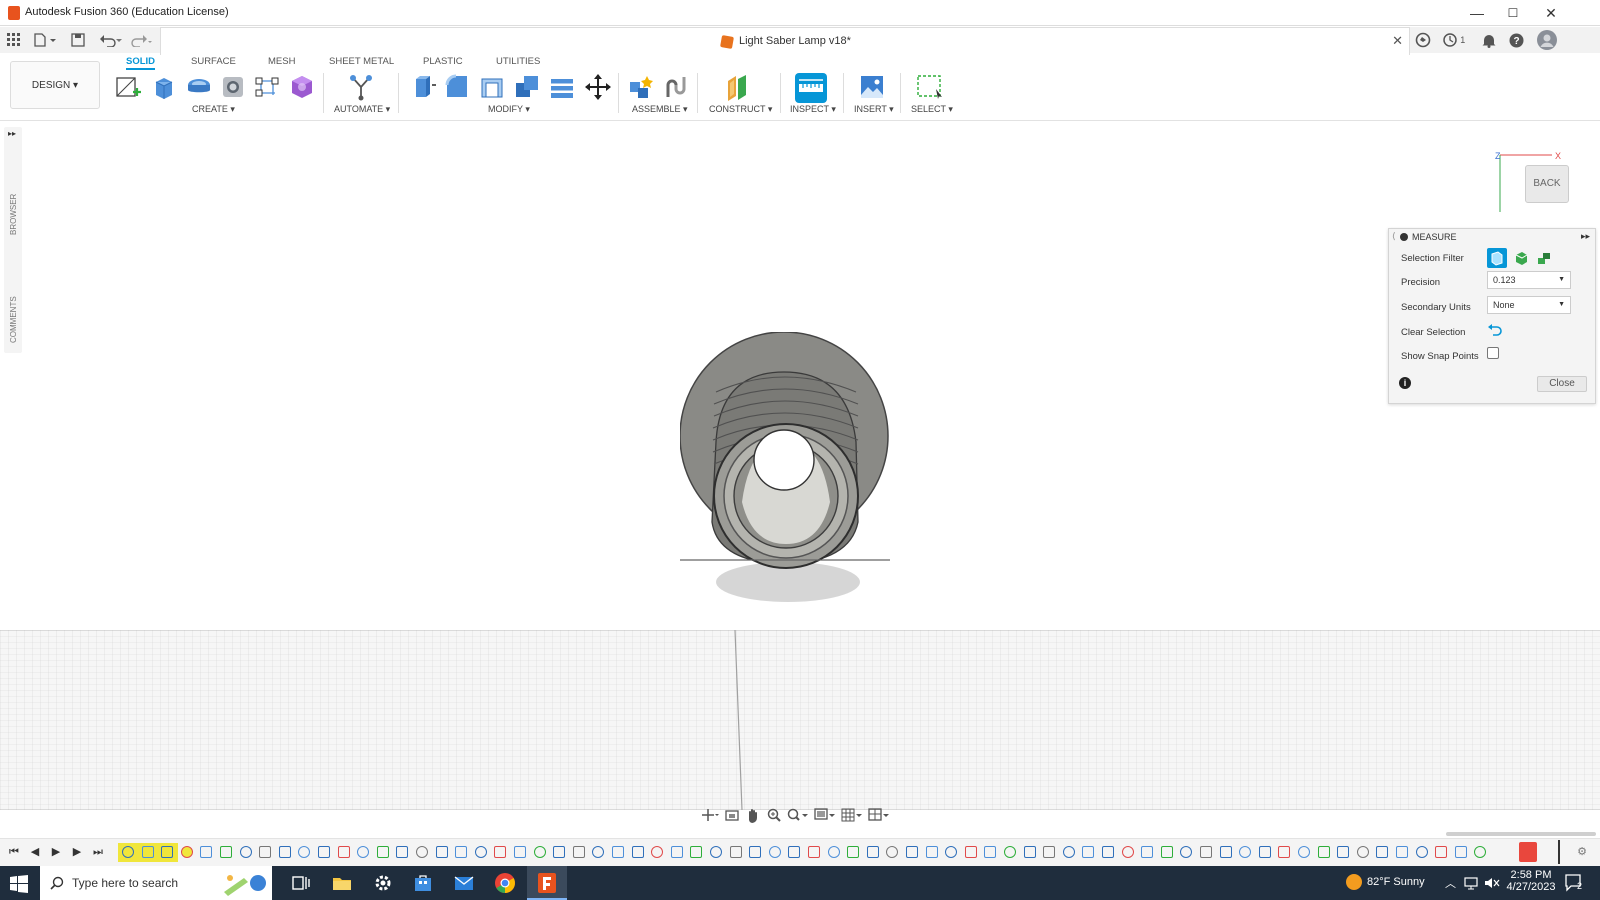 Image resolution: width=1600 pixels, height=900 pixels. What do you see at coordinates (795, 472) in the screenshot?
I see `model-lamp-part` at bounding box center [795, 472].